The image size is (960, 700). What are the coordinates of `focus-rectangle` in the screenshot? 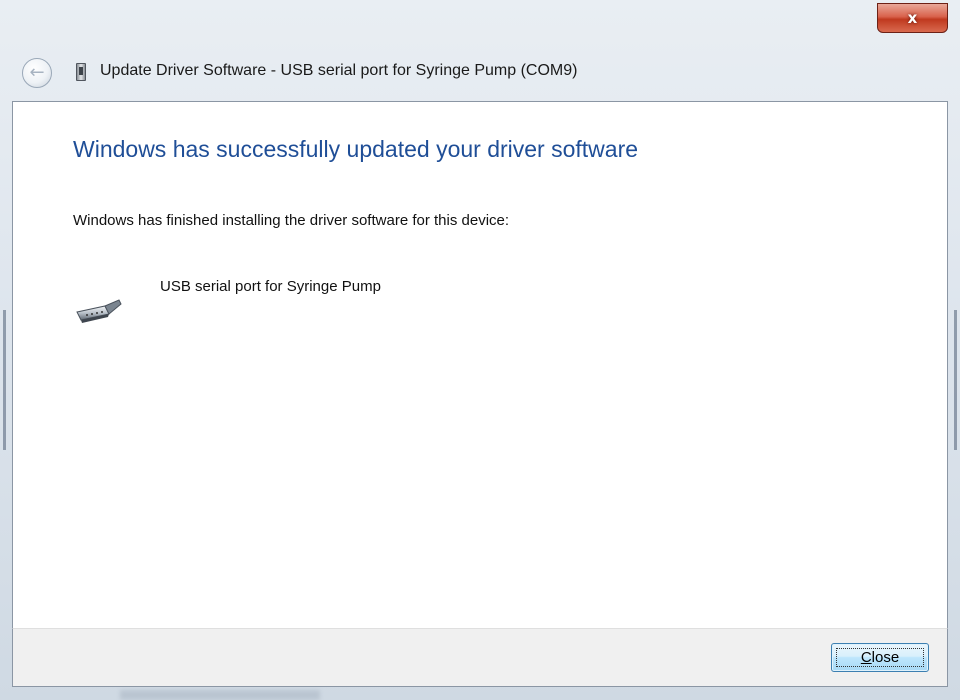 It's located at (880, 657).